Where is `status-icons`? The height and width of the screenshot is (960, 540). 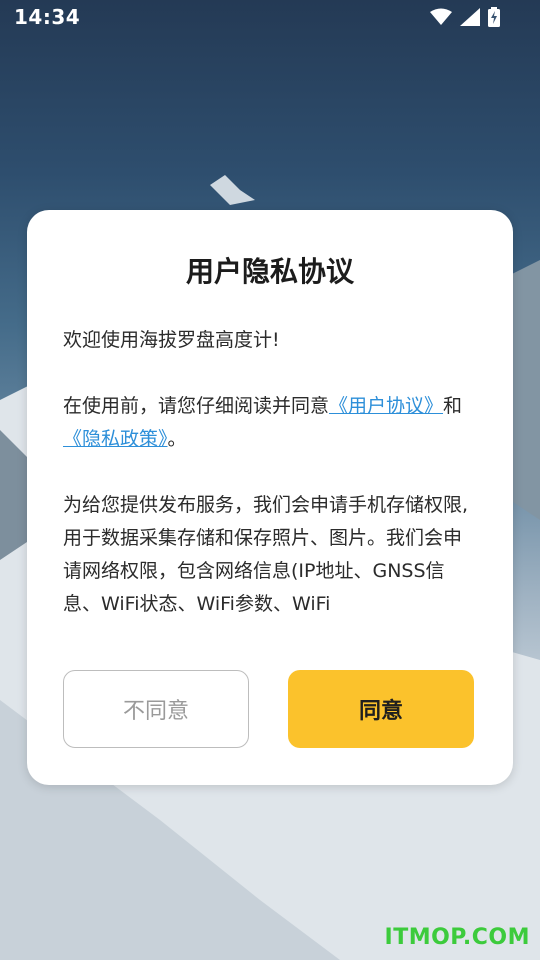
status-icons is located at coordinates (465, 17).